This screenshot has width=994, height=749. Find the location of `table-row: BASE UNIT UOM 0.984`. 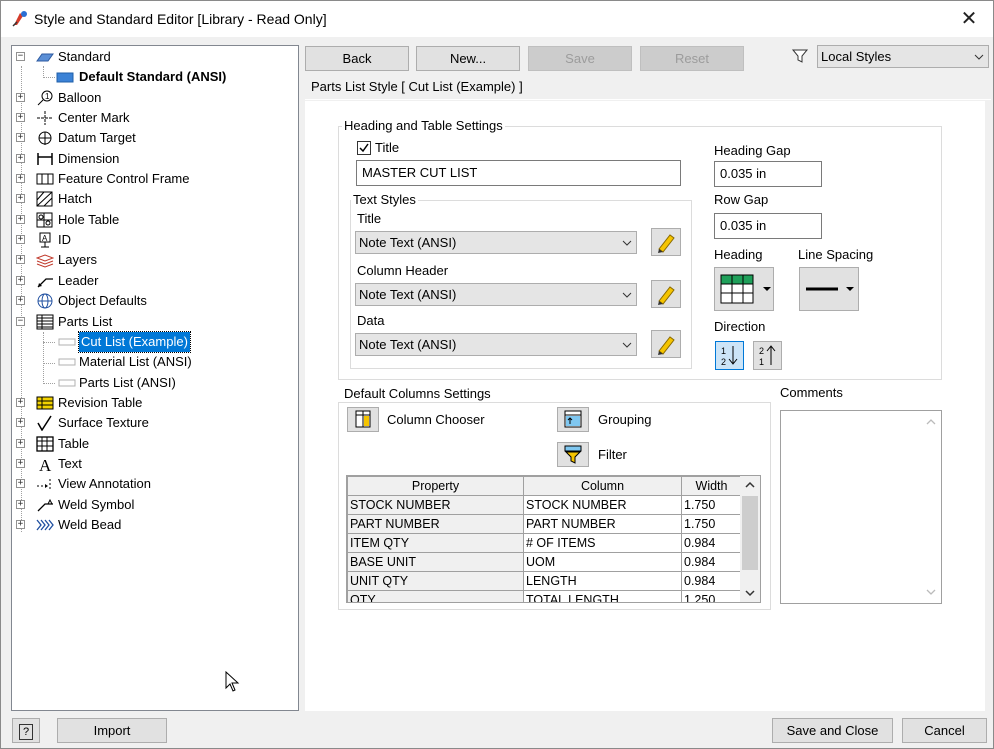

table-row: BASE UNIT UOM 0.984 is located at coordinates (544, 562).